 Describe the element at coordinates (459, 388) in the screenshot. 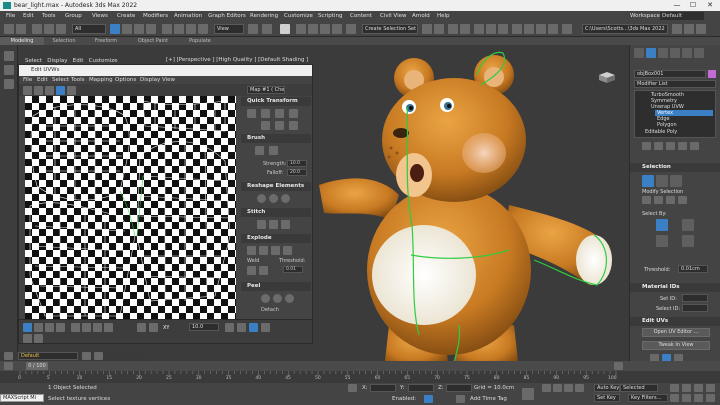

I see `z-coord-field` at that location.